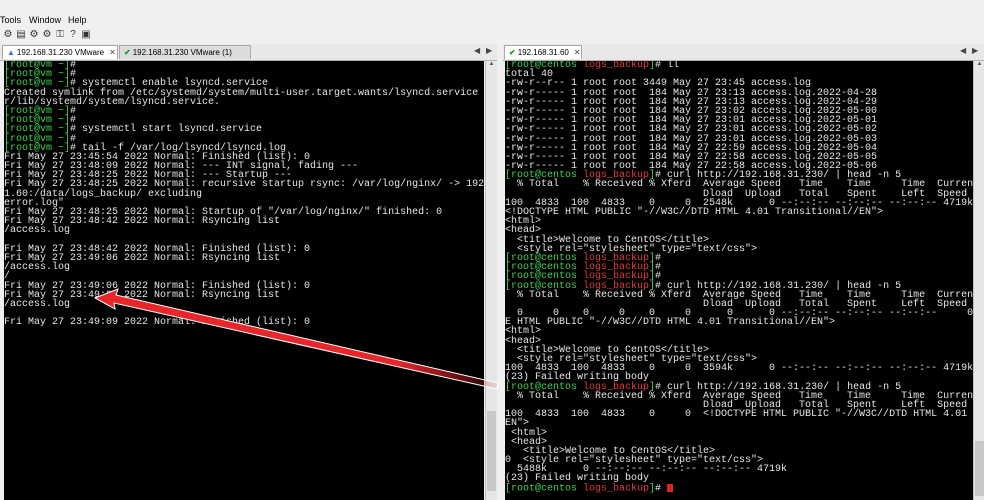 This screenshot has height=500, width=984. Describe the element at coordinates (73, 35) in the screenshot. I see `help-icon: ?` at that location.